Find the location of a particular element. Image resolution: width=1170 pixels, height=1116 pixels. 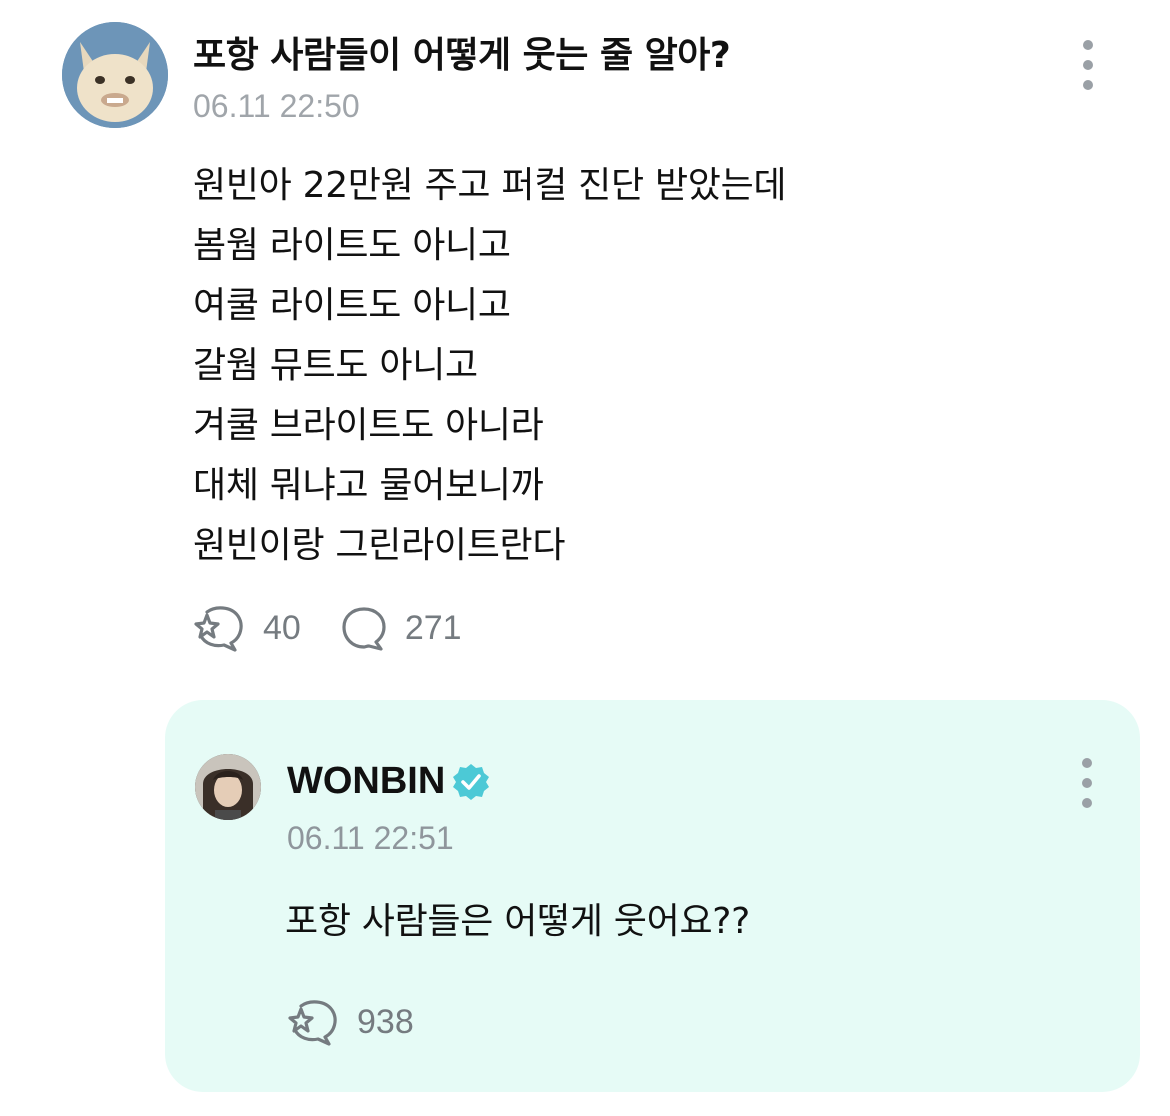

post-body-line: 원빈아 22만원 주고 퍼컬 진단 받았는데 is located at coordinates (490, 185).